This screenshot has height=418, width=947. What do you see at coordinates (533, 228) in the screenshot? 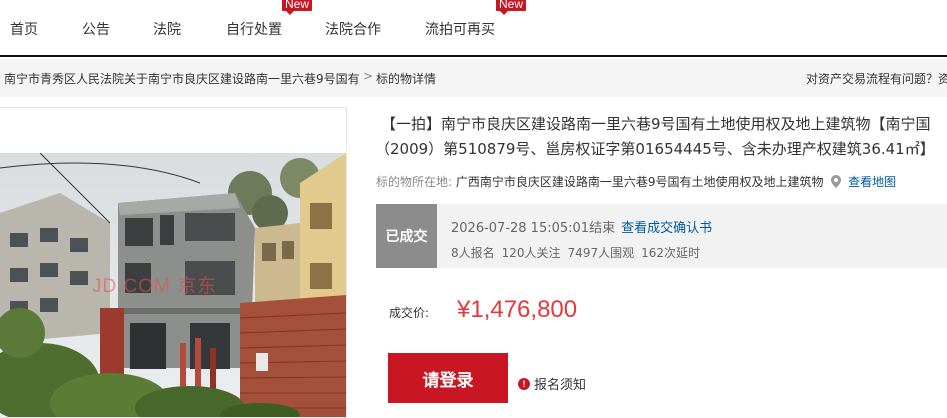
I see `end-time-text: 2026-07-28 15:05:01结束` at bounding box center [533, 228].